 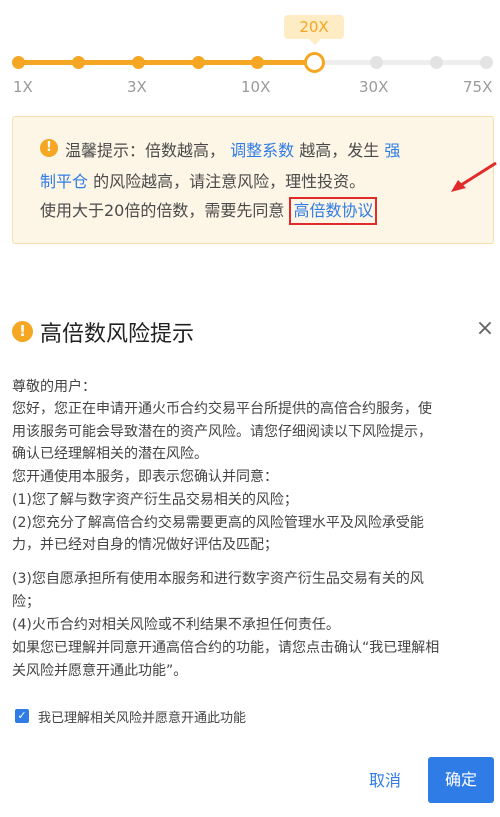 What do you see at coordinates (250, 52) in the screenshot?
I see `leverage-slider: 20X 1X 3X 10X 30X 75X` at bounding box center [250, 52].